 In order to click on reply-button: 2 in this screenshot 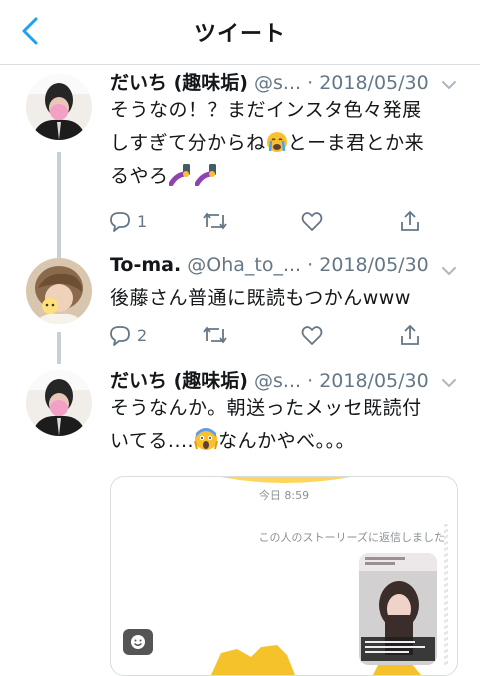, I will do `click(127, 335)`.